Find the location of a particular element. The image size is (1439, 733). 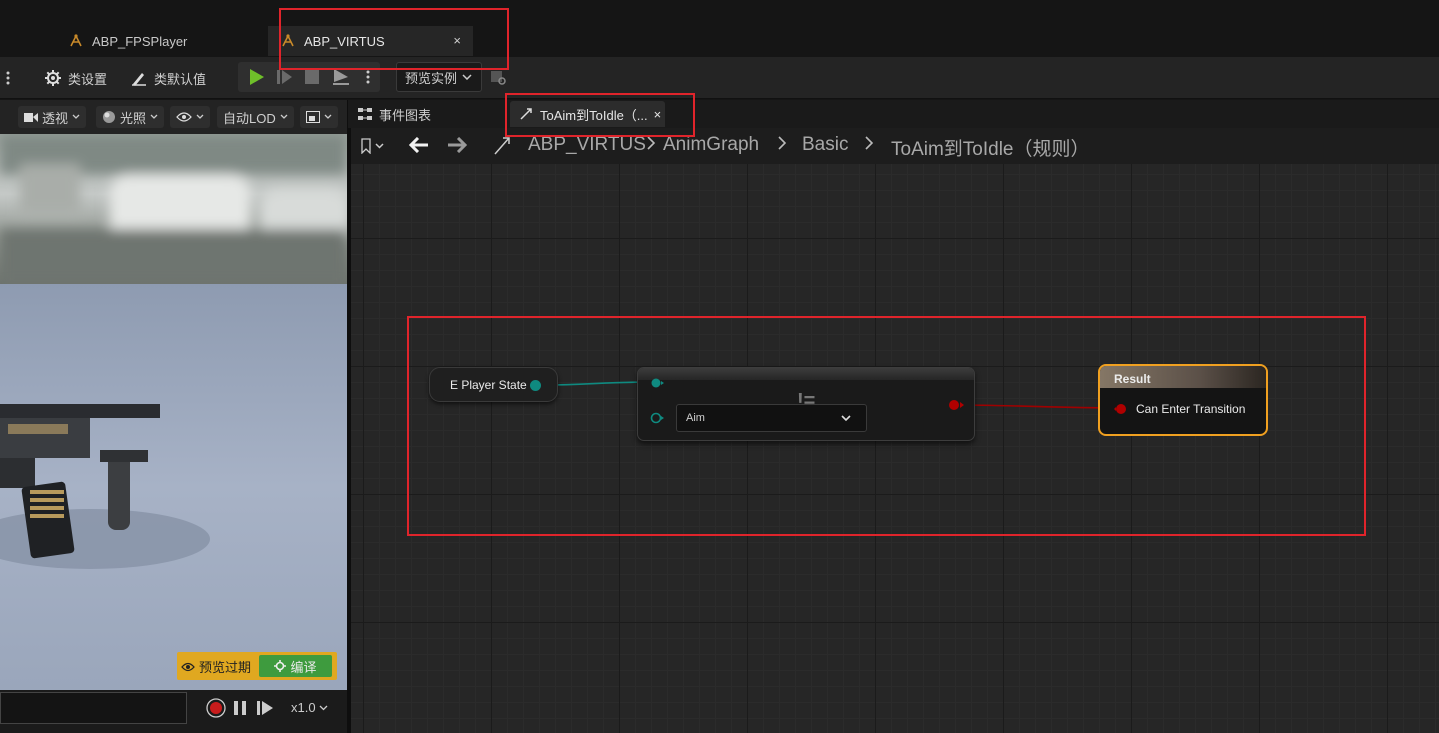

can-enter-transition-label: Can Enter Transition is located at coordinates (1191, 409).